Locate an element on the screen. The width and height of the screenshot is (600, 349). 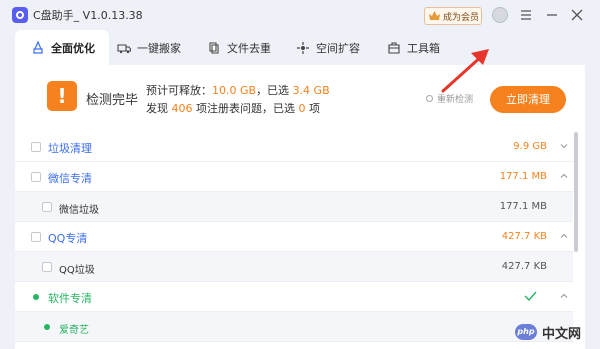
avatar is located at coordinates (500, 15).